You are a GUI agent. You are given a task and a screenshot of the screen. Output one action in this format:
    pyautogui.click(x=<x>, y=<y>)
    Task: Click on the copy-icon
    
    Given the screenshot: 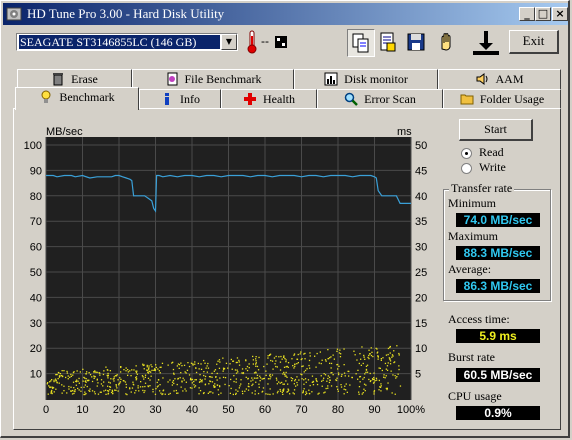 What is the action you would take?
    pyautogui.click(x=360, y=43)
    